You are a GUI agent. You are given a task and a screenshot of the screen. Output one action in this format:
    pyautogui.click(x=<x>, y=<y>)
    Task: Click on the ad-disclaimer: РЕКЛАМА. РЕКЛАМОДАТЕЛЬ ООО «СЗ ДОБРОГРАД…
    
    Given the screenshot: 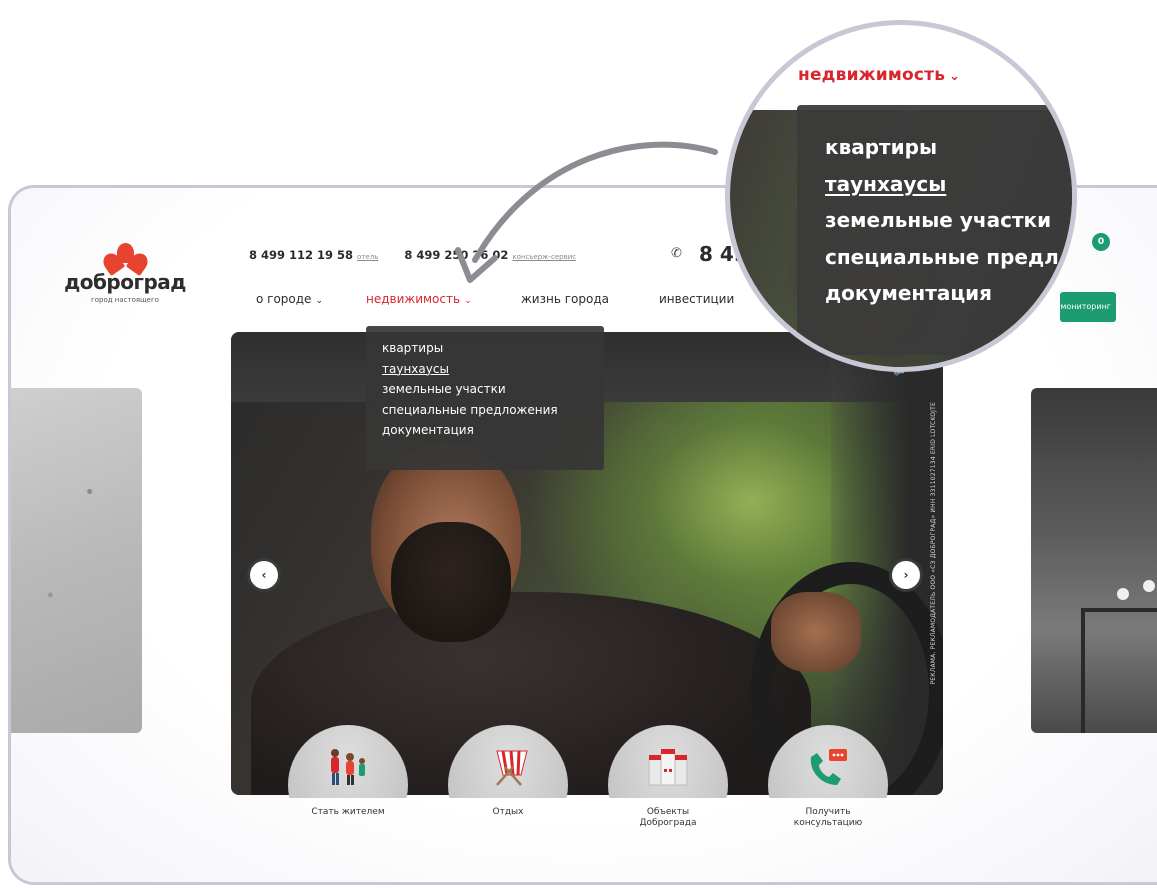 What is the action you would take?
    pyautogui.click(x=933, y=543)
    